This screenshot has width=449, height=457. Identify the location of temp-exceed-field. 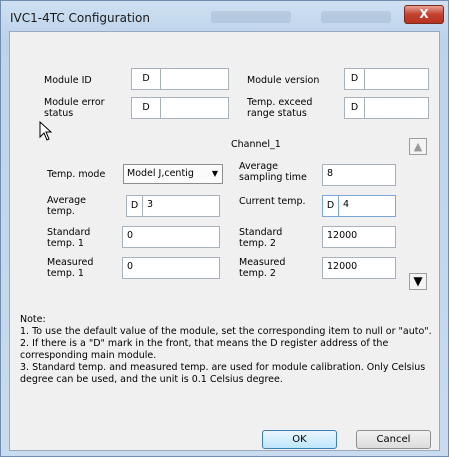
(396, 108).